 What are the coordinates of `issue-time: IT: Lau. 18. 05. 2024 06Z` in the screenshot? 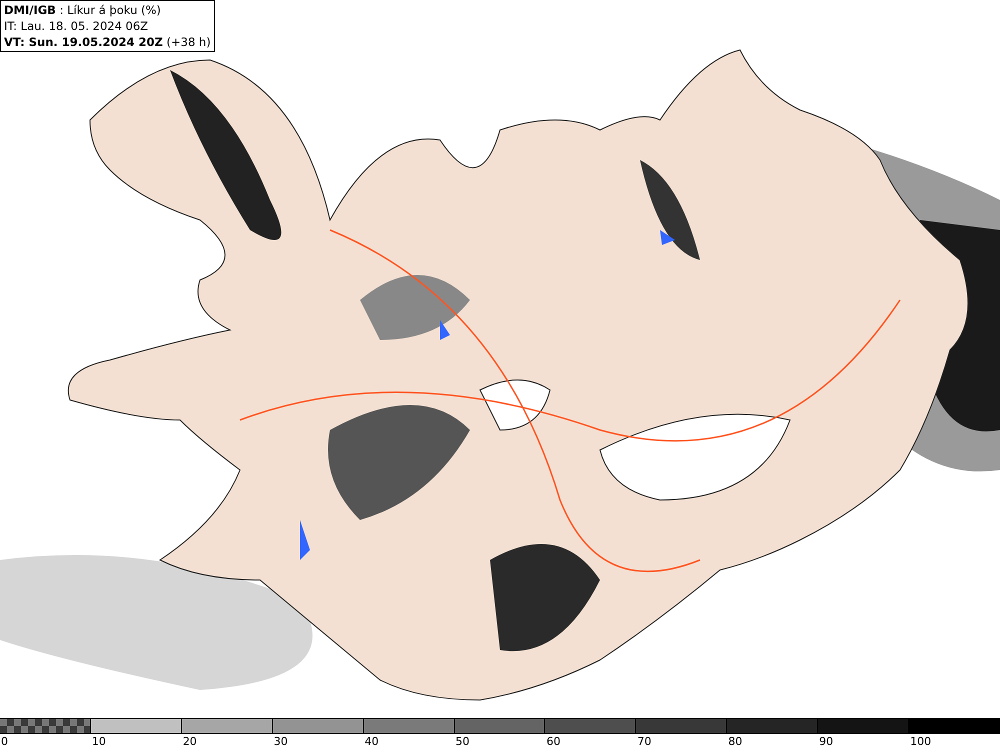 It's located at (77, 26).